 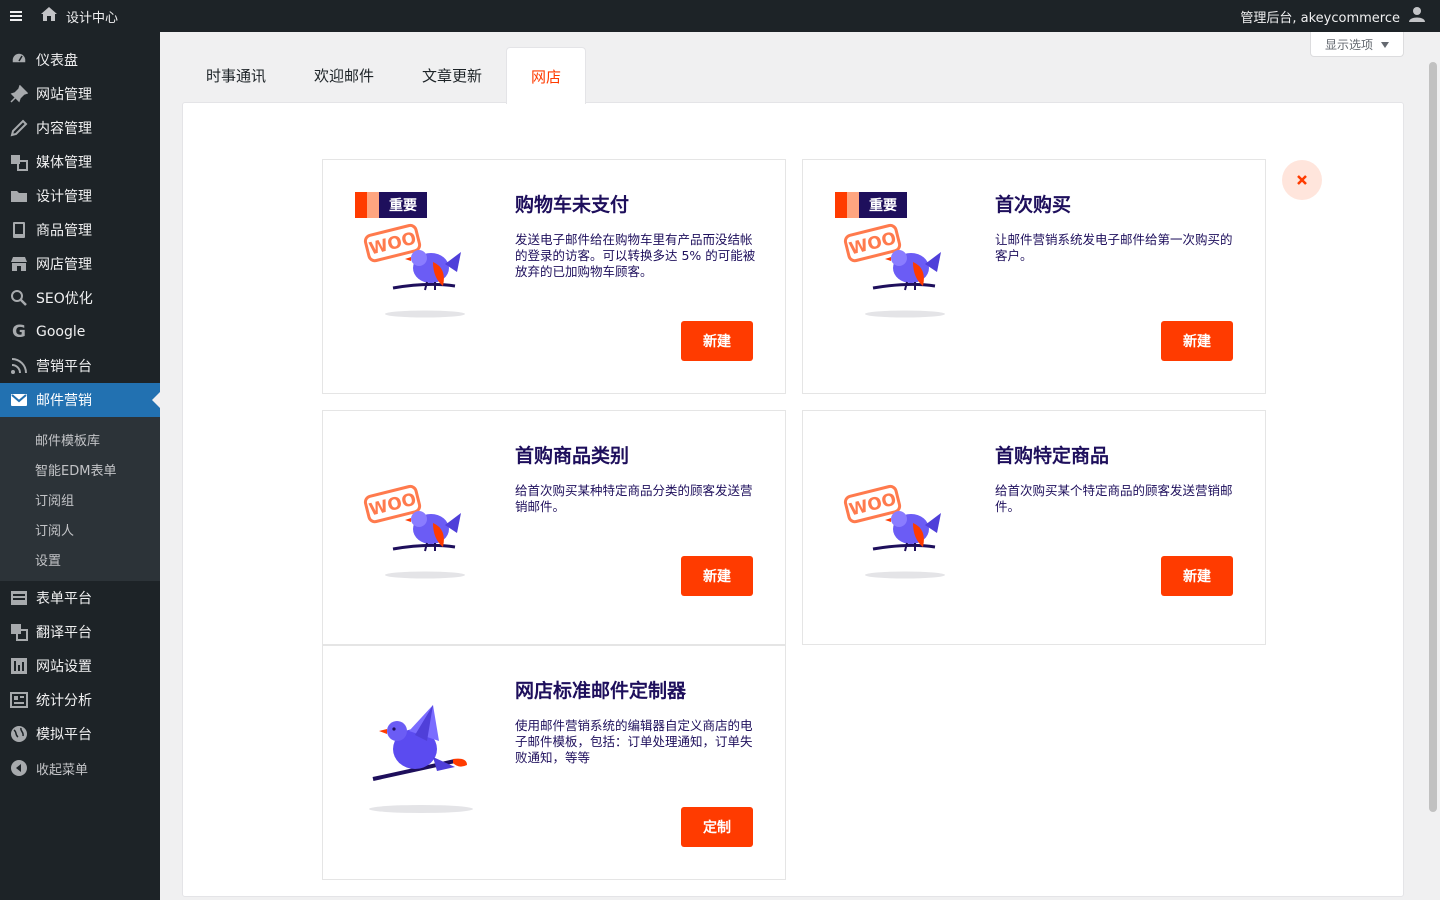 I want to click on sidebar-item-site: 网站管理, so click(x=80, y=94).